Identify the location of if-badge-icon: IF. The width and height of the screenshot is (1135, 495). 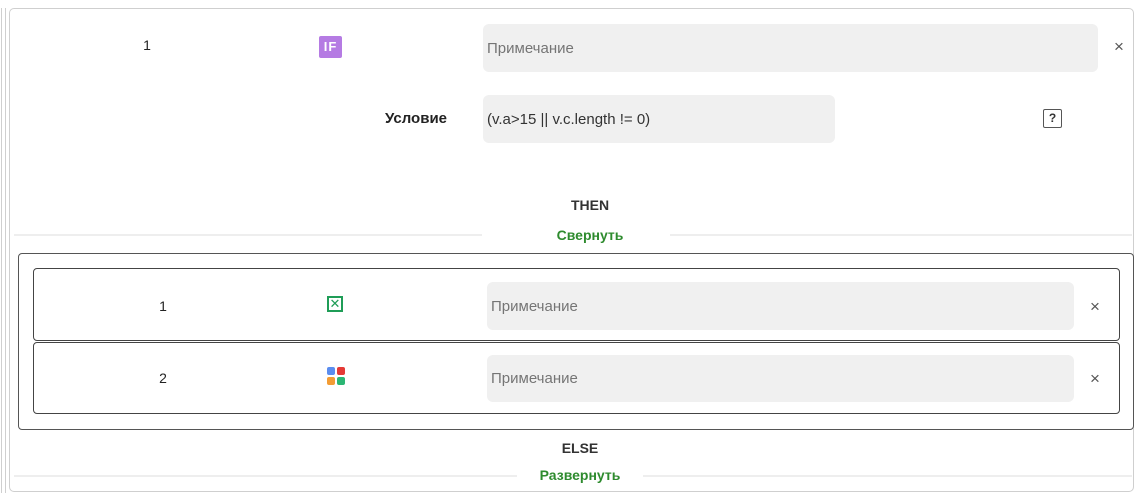
(330, 47).